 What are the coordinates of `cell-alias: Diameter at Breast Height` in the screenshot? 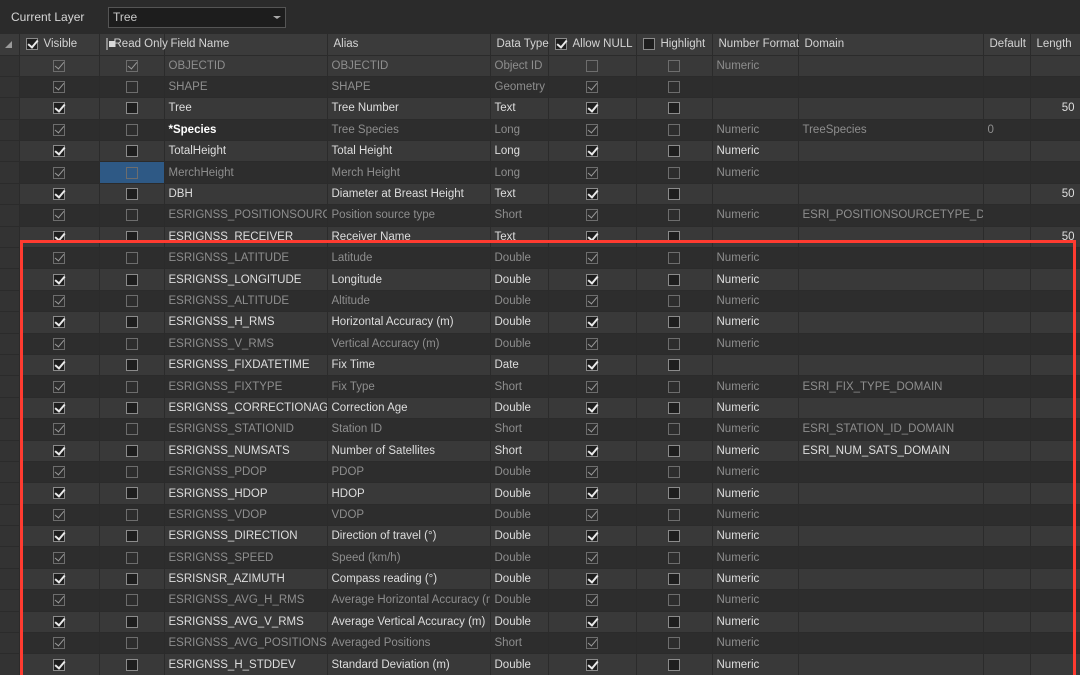 It's located at (409, 194).